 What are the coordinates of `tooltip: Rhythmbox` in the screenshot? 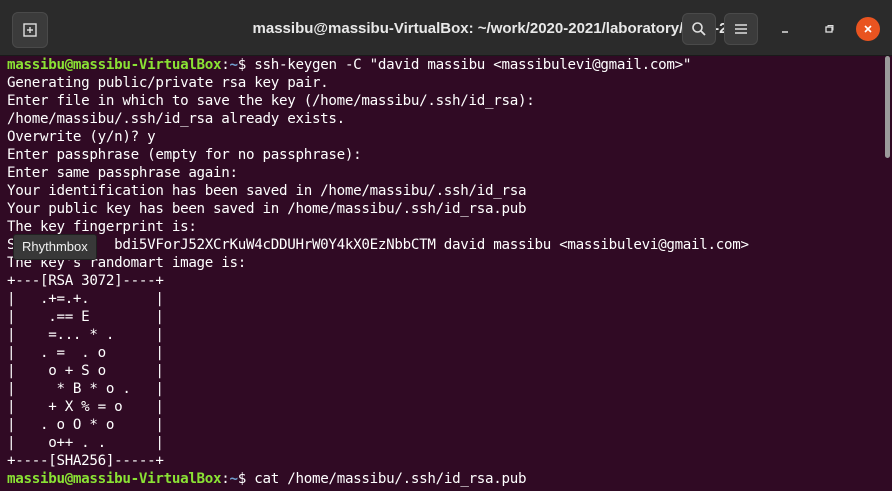 It's located at (55, 247).